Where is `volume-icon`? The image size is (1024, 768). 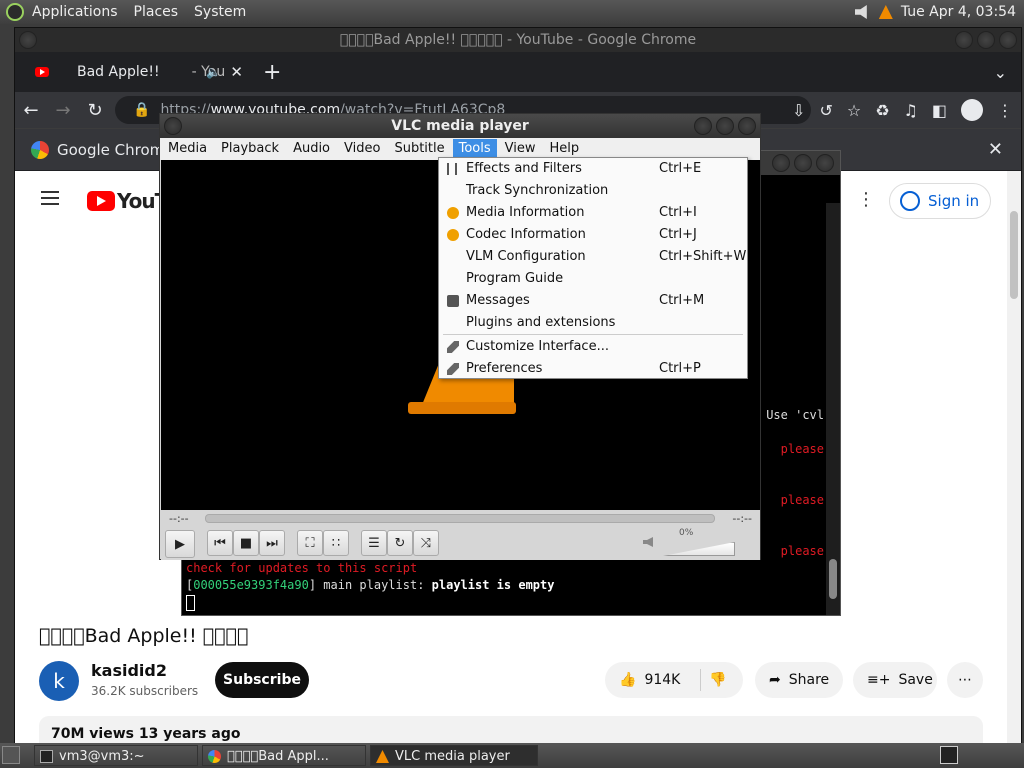
volume-icon is located at coordinates (860, 12).